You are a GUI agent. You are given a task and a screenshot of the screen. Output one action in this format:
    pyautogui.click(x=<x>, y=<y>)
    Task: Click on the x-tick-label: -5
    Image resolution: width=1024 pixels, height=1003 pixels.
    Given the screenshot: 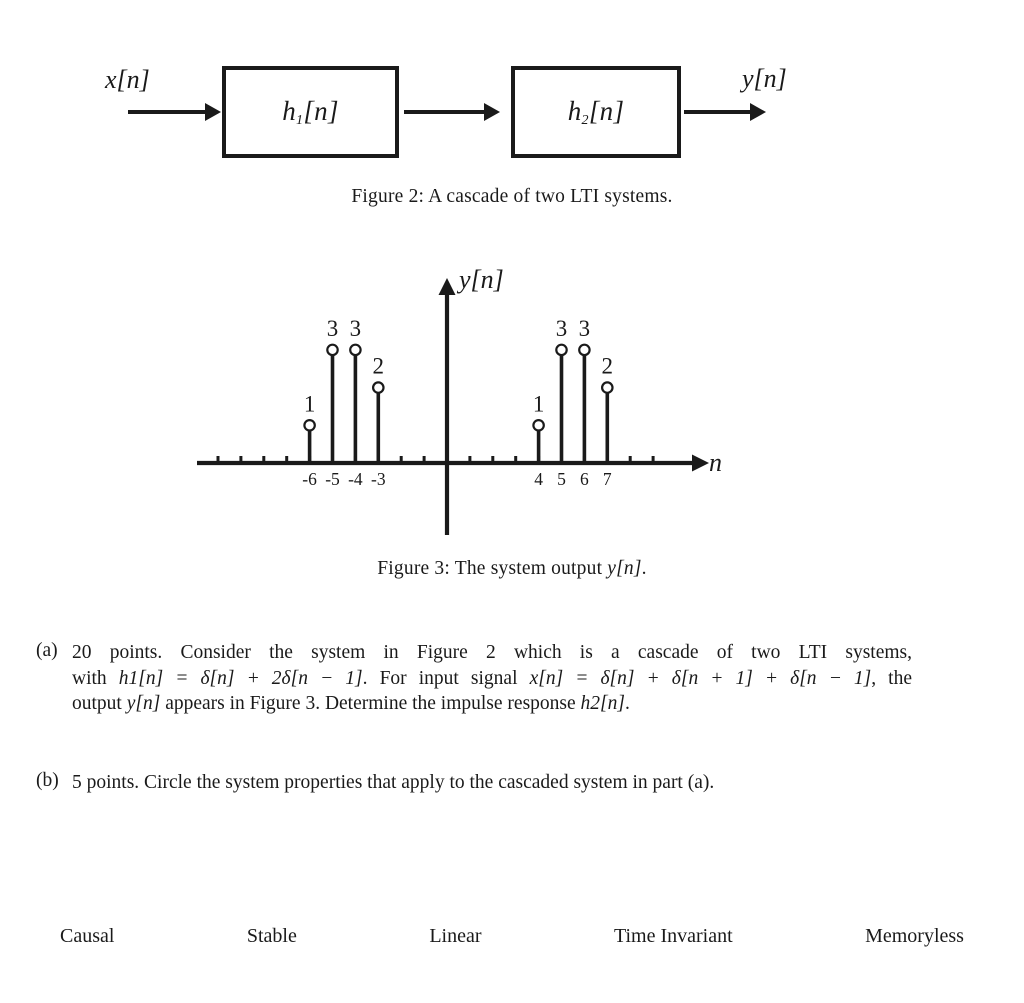 What is the action you would take?
    pyautogui.click(x=332, y=479)
    